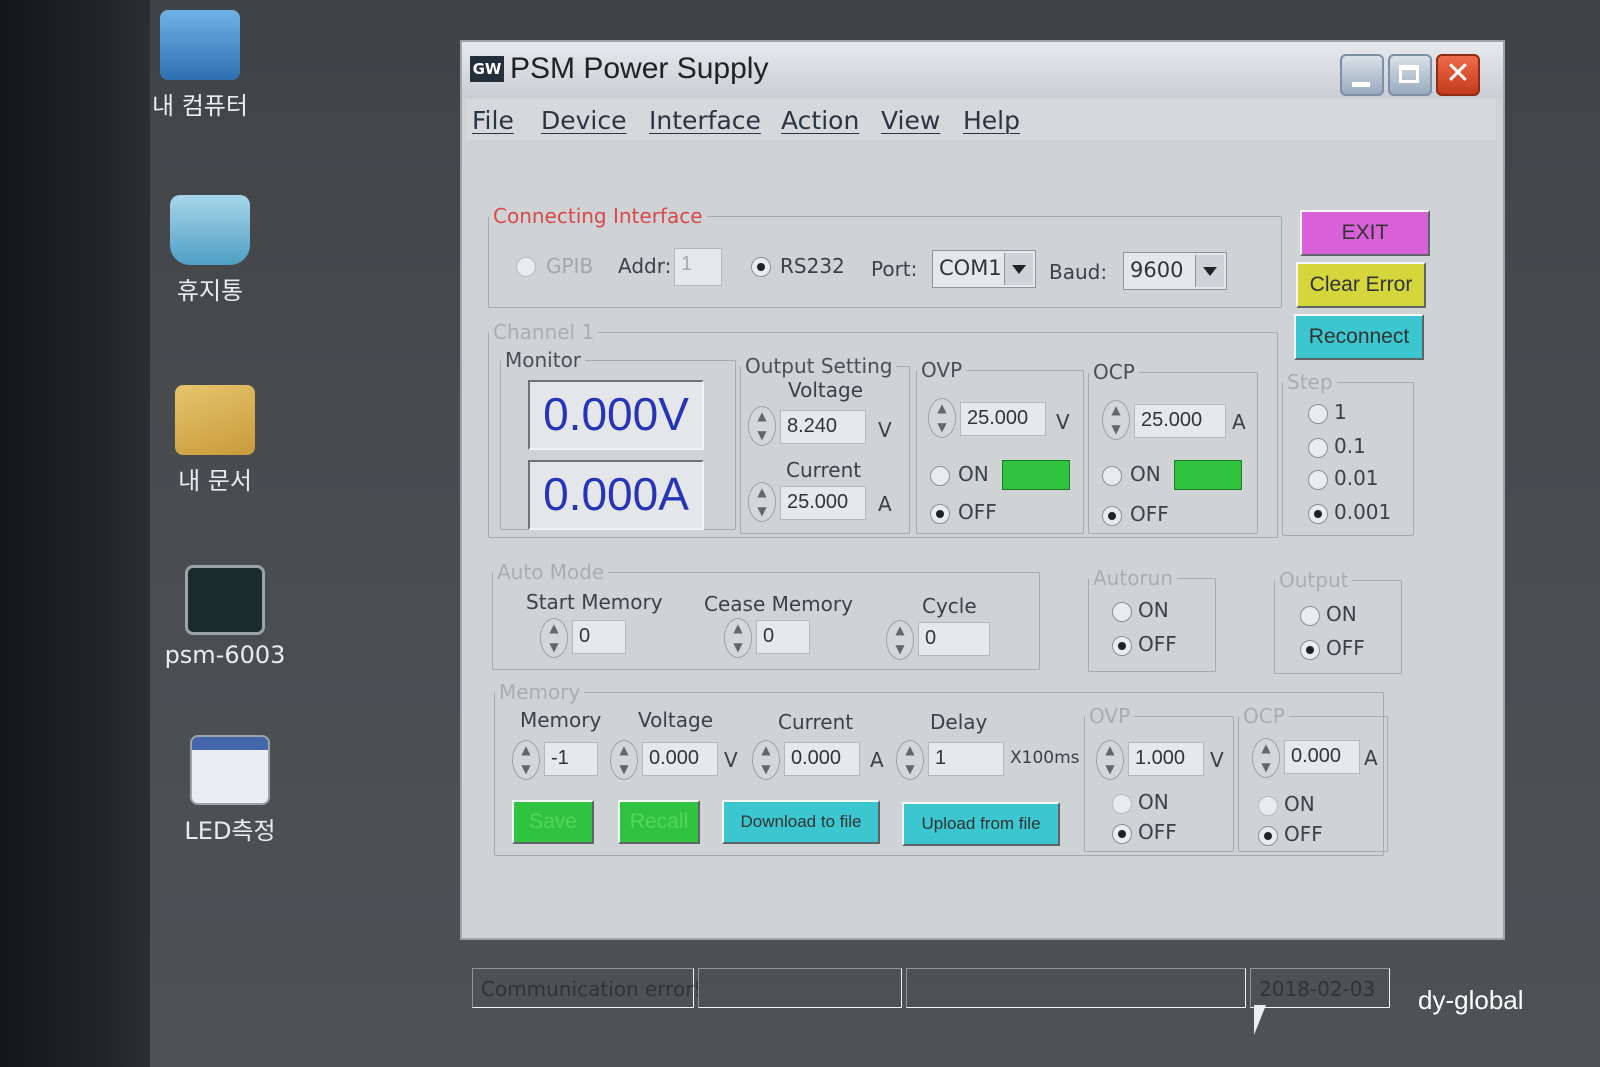 This screenshot has width=1600, height=1067. I want to click on output-on-radio, so click(1310, 616).